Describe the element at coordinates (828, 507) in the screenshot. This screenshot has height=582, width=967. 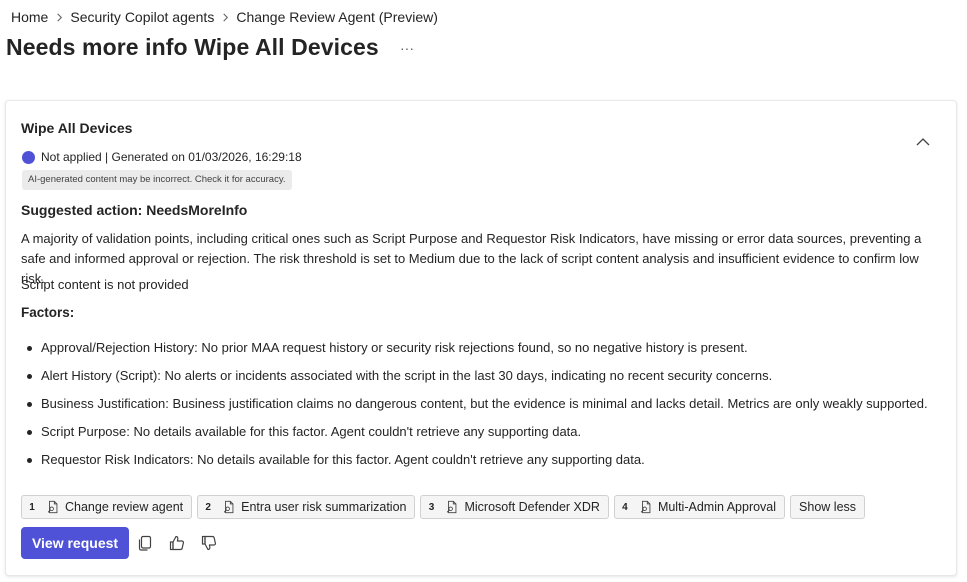
I see `show-less-button: Show less` at that location.